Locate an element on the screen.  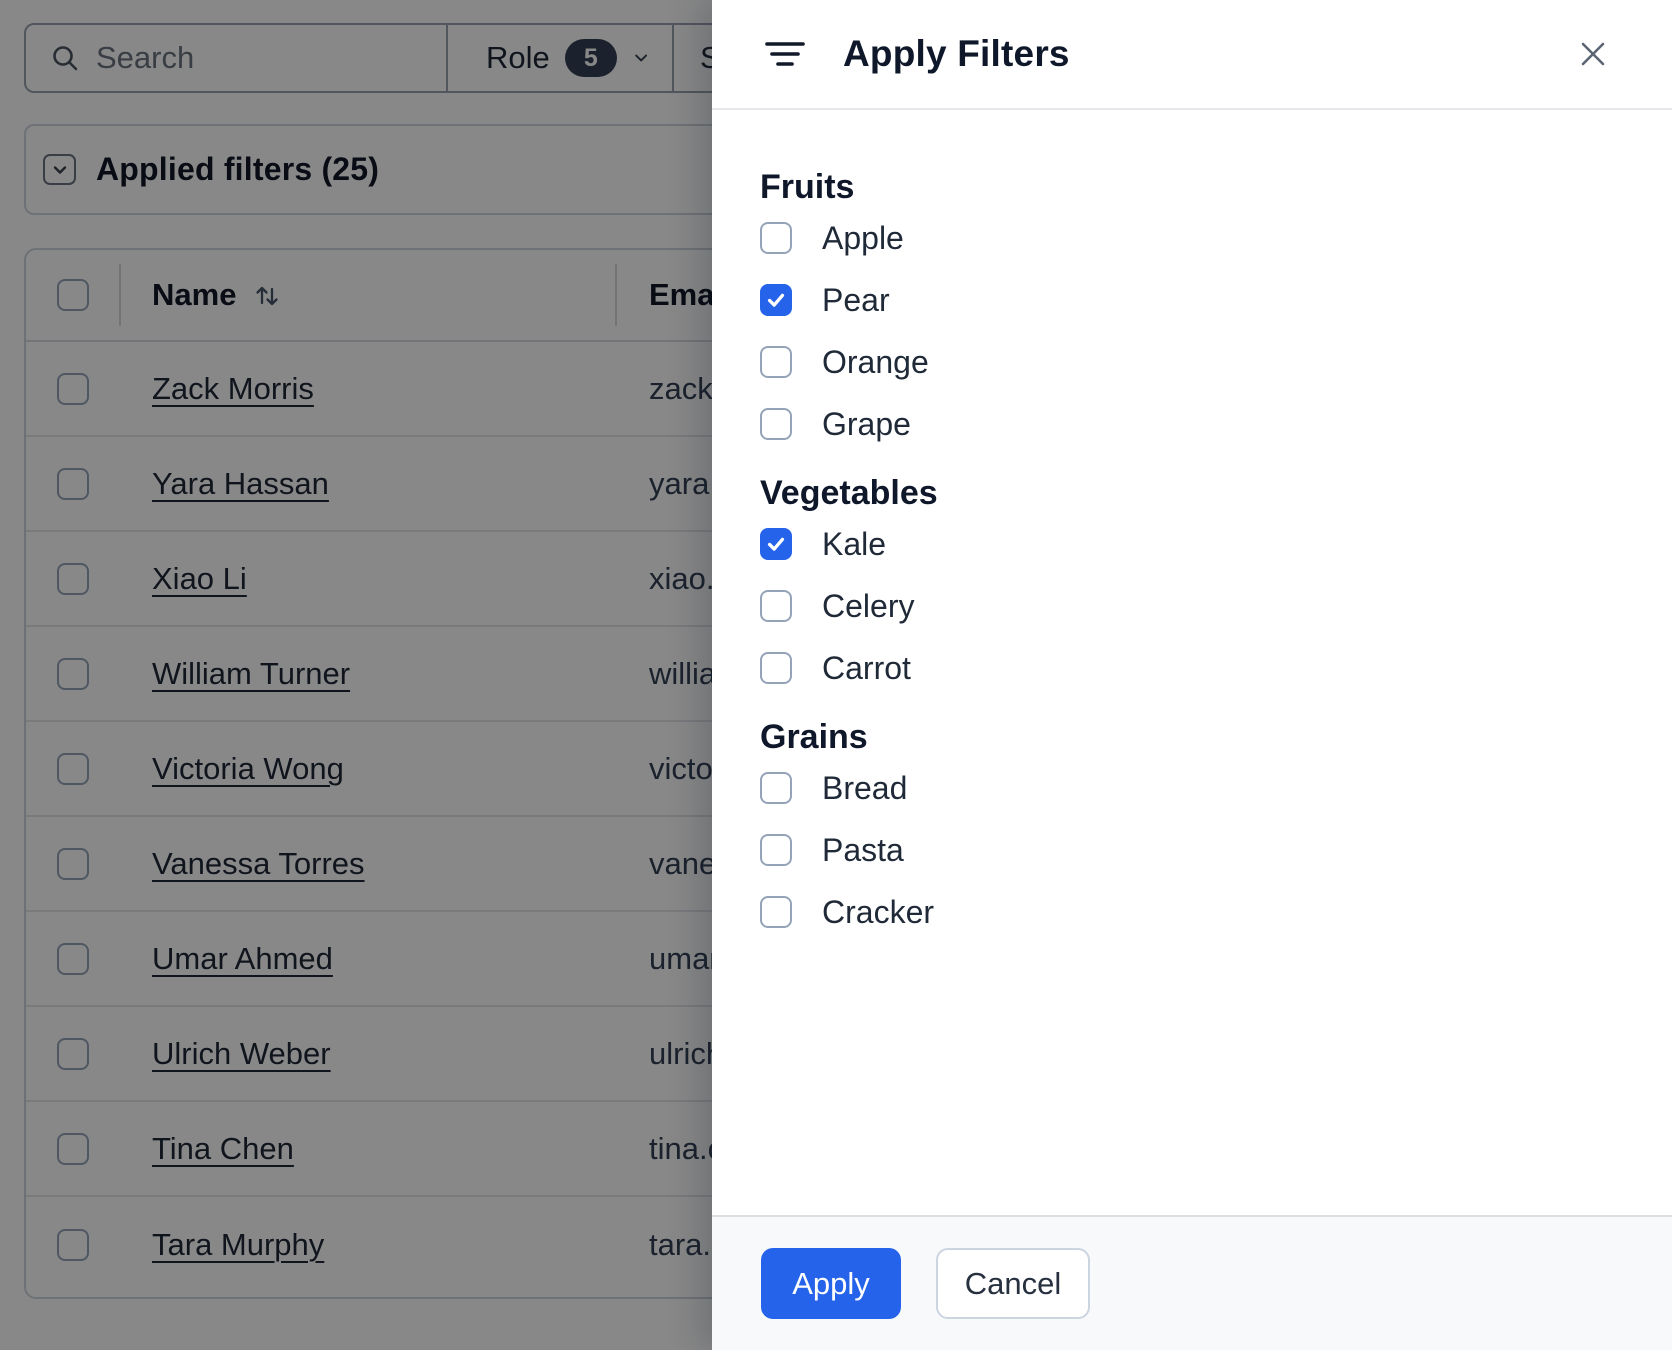
filter-option: Celery is located at coordinates (1192, 605).